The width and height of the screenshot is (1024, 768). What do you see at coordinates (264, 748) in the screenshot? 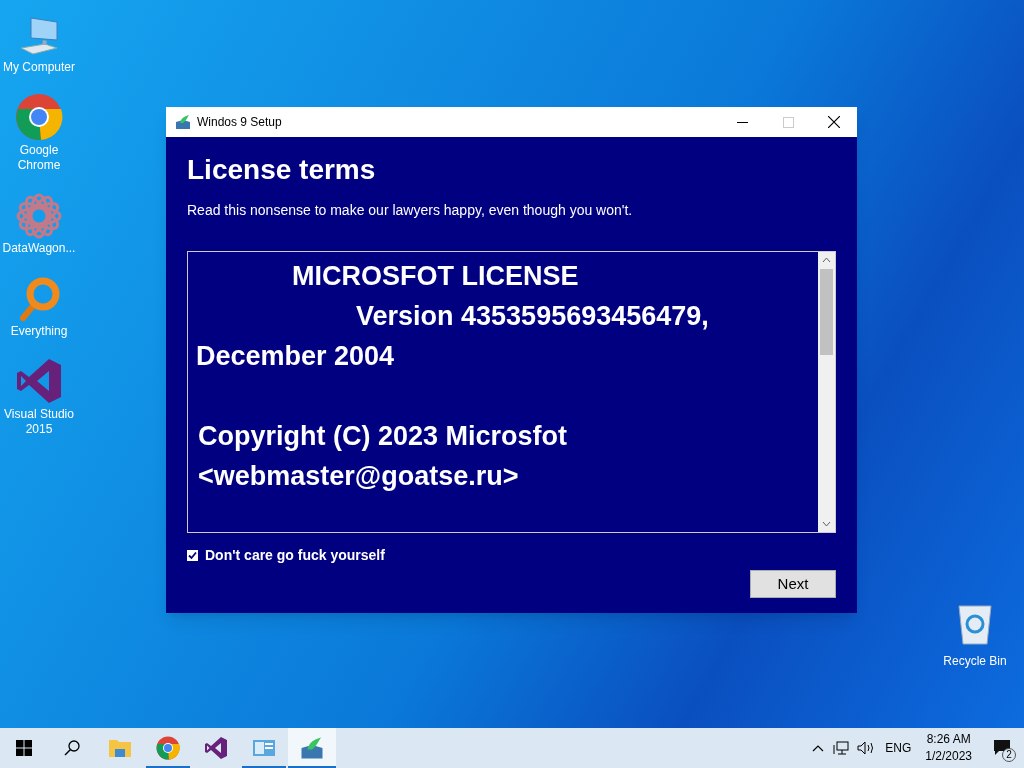
I see `control-panel-icon` at bounding box center [264, 748].